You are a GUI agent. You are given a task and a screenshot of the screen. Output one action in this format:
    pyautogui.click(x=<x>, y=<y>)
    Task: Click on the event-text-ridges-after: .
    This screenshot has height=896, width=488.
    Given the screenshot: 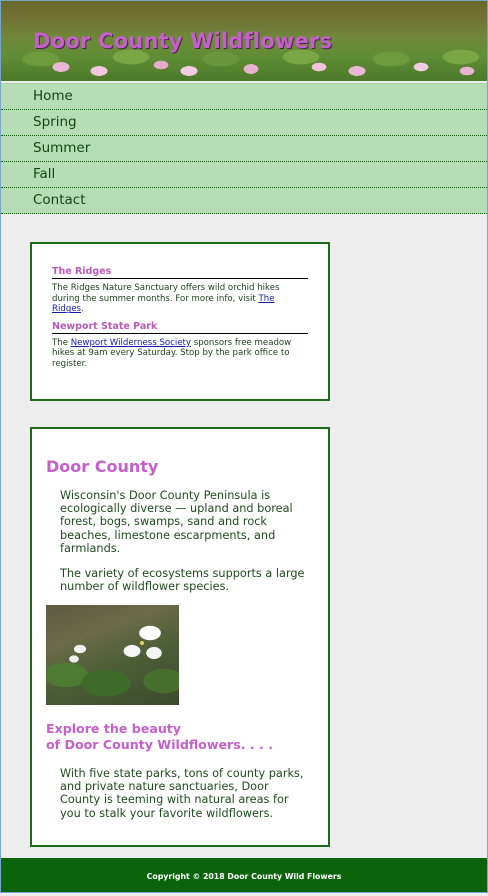 What is the action you would take?
    pyautogui.click(x=82, y=309)
    